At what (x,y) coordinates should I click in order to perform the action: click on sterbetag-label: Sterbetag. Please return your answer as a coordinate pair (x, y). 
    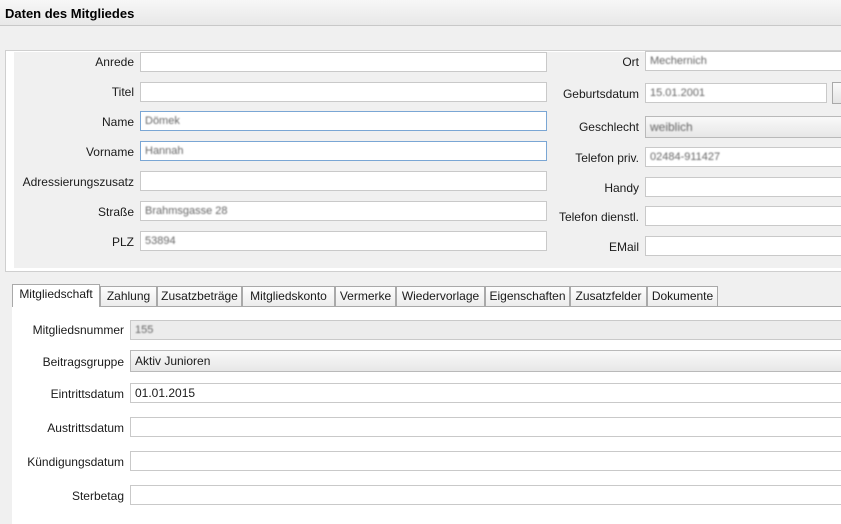
    Looking at the image, I should click on (97, 496).